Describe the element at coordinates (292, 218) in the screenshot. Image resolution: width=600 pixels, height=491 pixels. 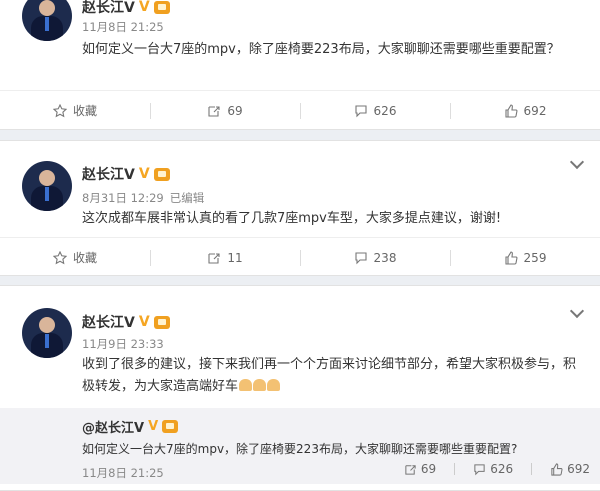
I see `post-text: 这次成都车展非常认真的看了几款7座mpv车型，大家多提点建议，谢谢!` at that location.